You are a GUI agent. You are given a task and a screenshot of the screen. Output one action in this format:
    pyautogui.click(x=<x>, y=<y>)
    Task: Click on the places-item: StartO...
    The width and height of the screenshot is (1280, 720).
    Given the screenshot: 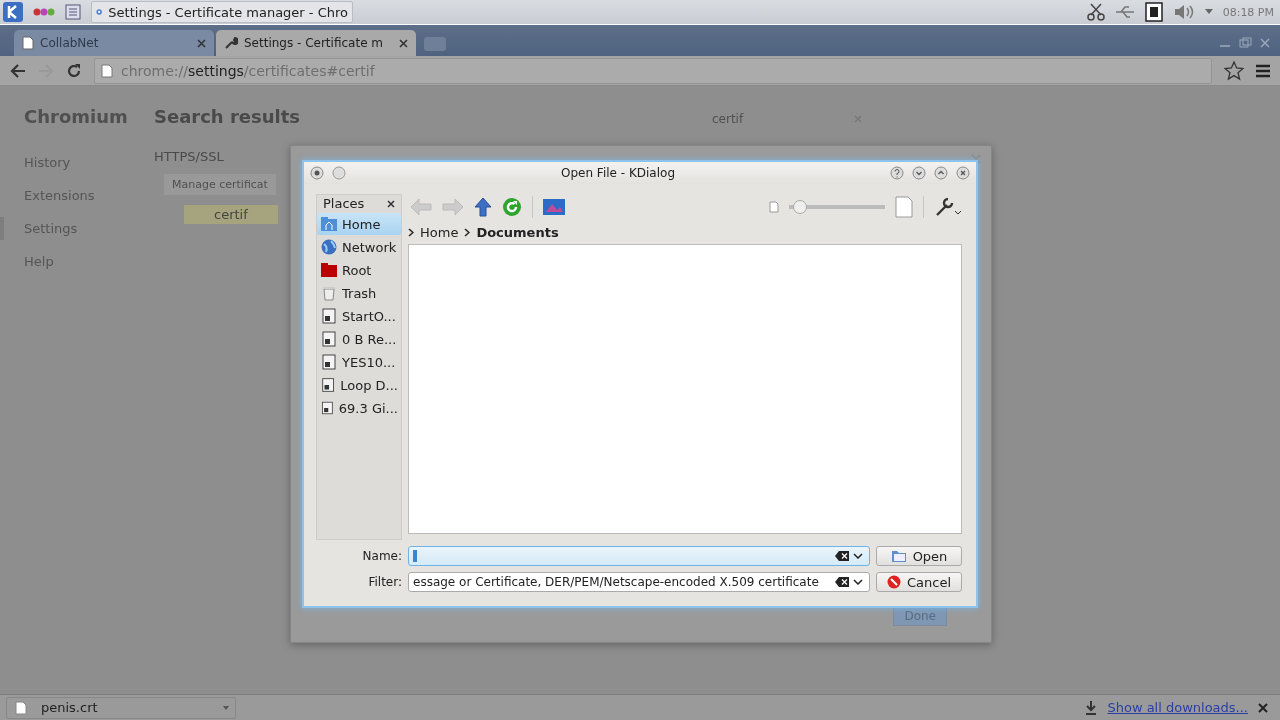 What is the action you would take?
    pyautogui.click(x=359, y=316)
    